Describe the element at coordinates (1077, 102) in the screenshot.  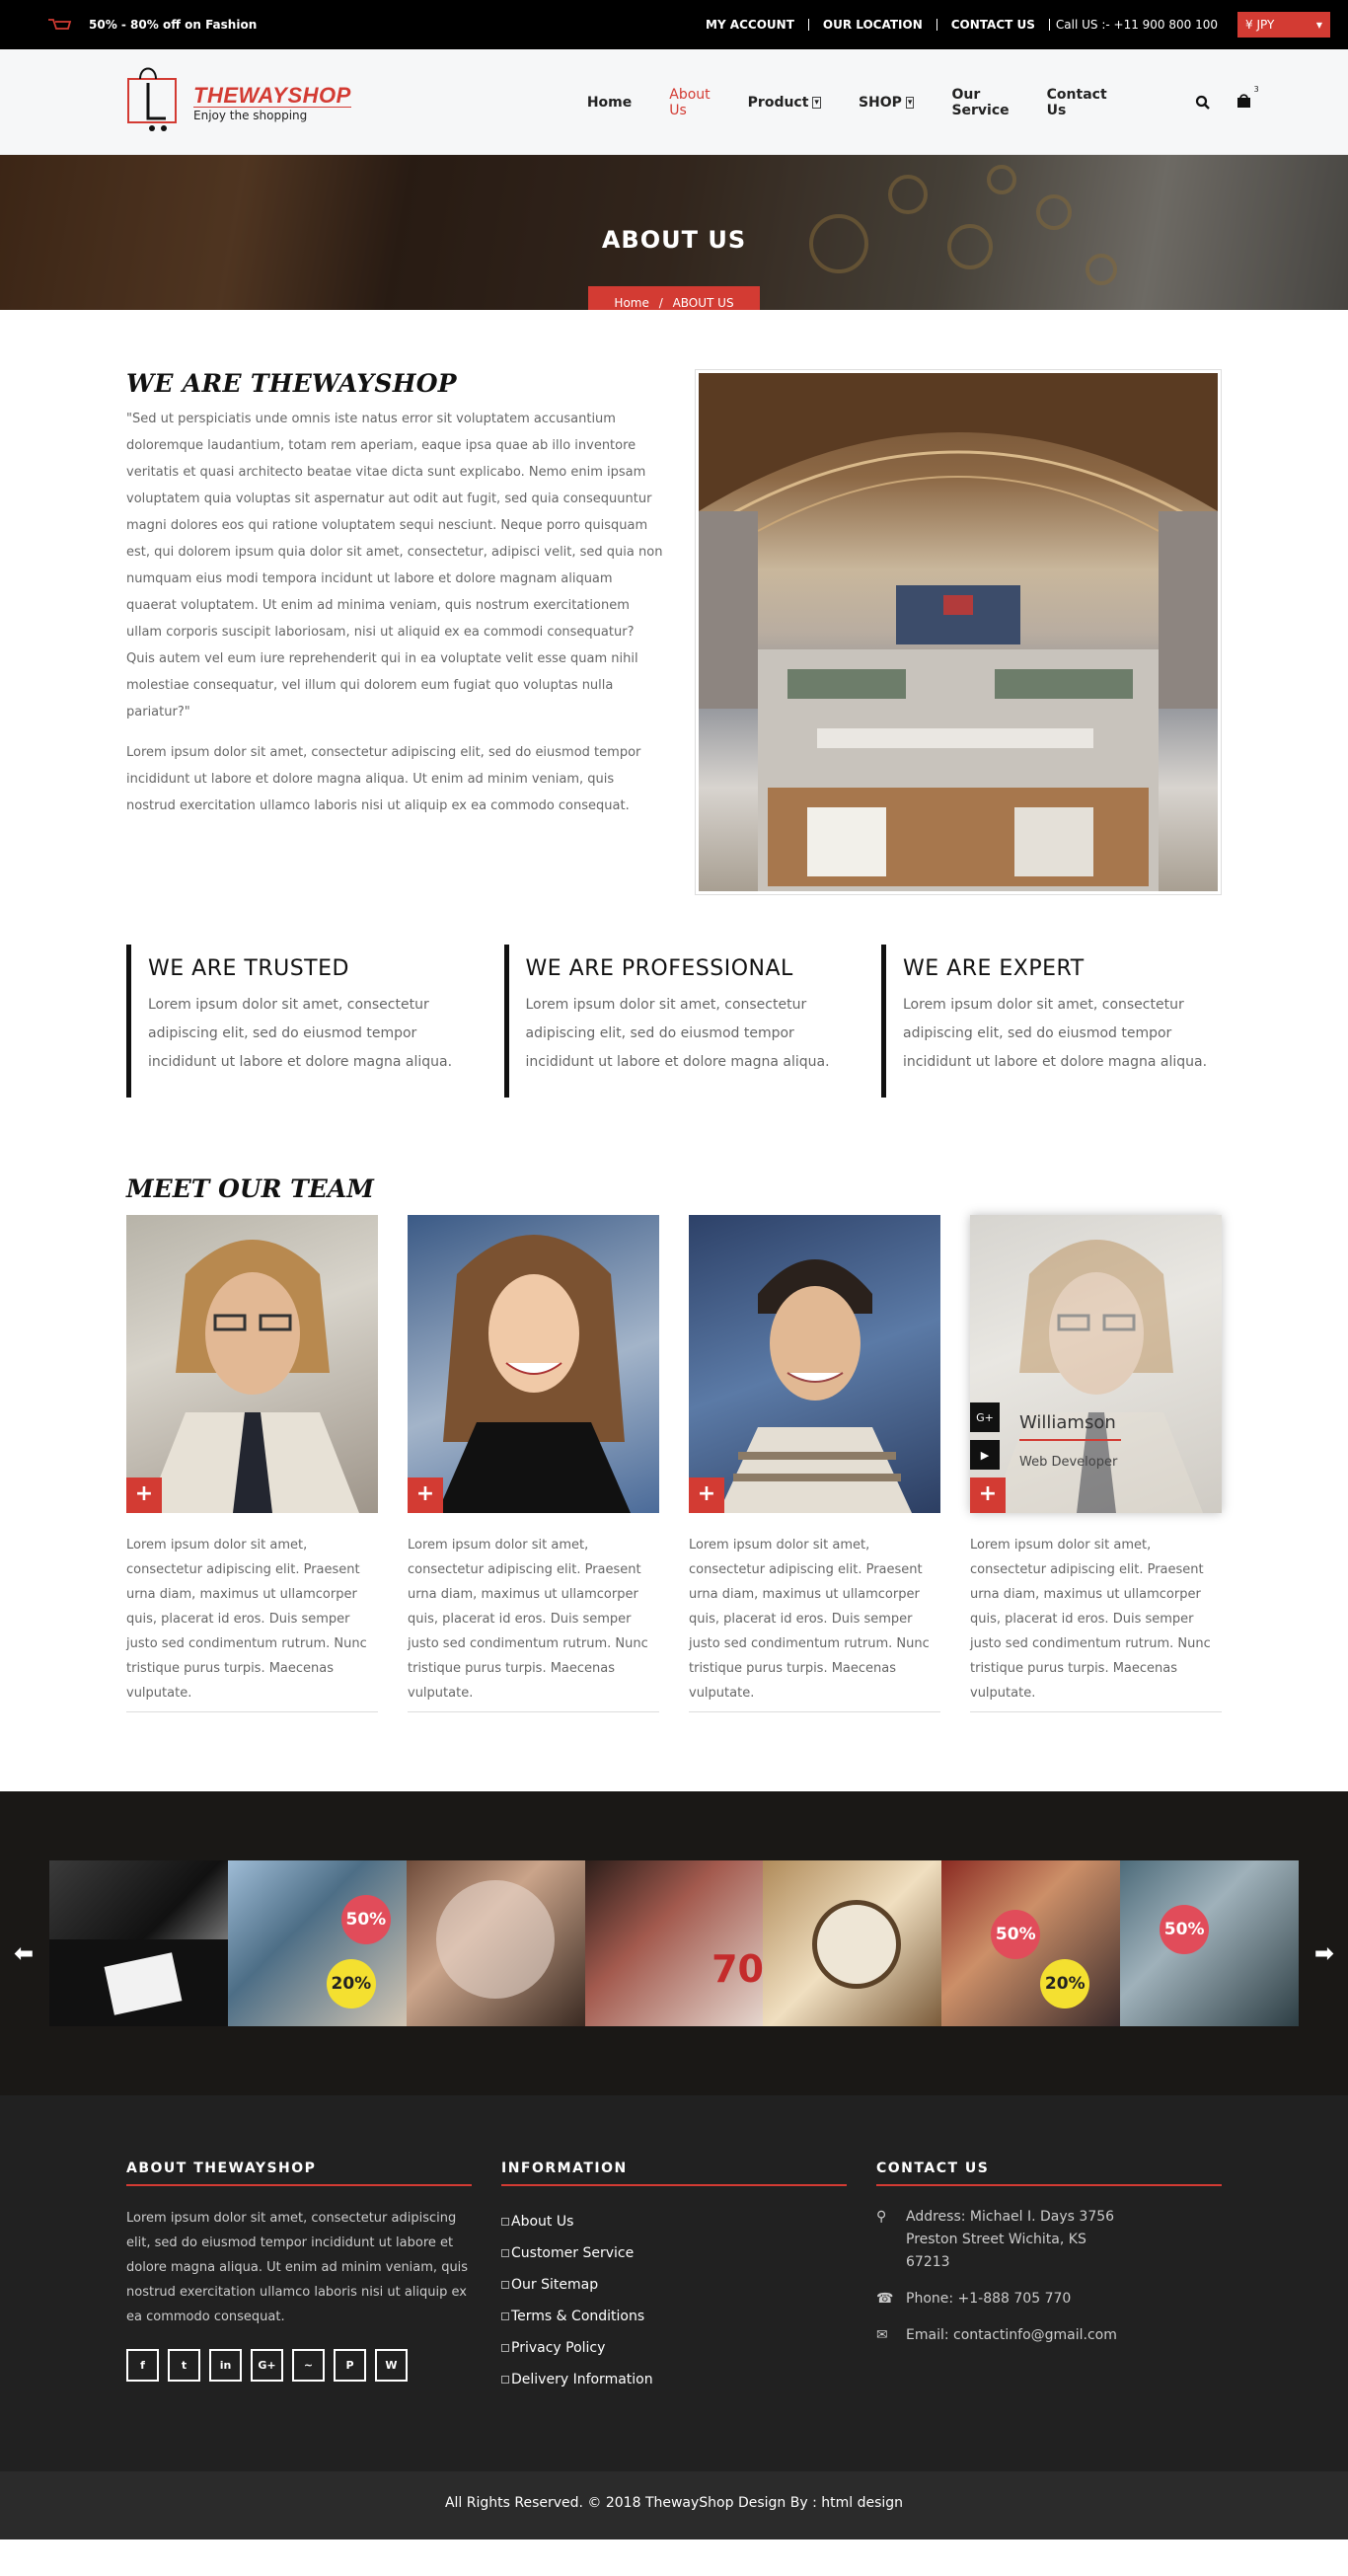
I see `nav-contact-us: Contact Us` at that location.